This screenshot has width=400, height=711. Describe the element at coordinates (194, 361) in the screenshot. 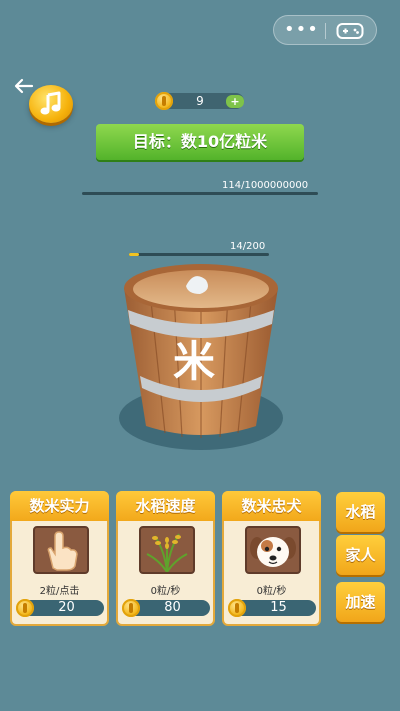

I see `bucket-label: 米` at that location.